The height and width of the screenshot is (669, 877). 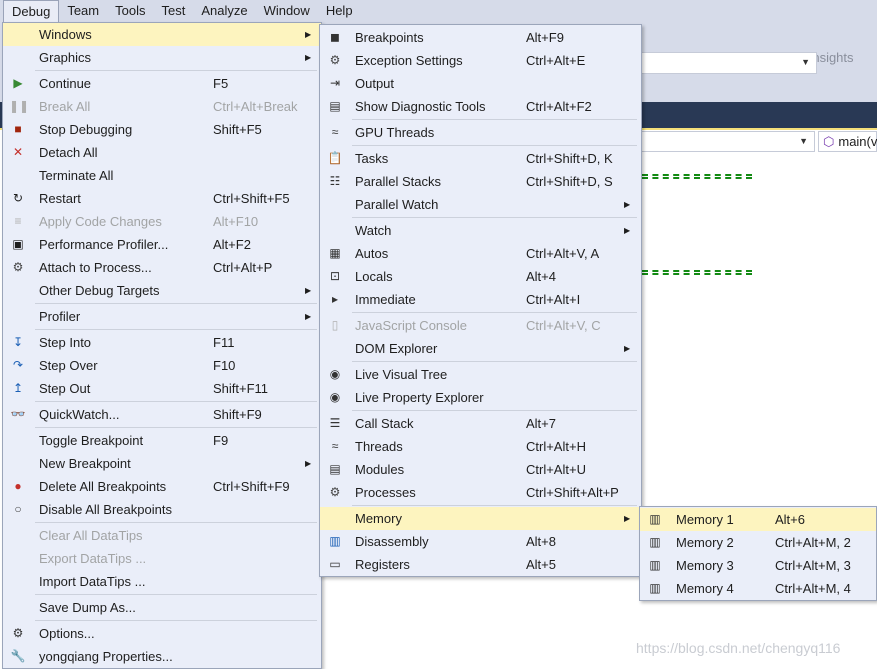 I want to click on menu-item-exception-settings: ⚙ Exception Settings Ctrl+Alt+E, so click(x=480, y=60).